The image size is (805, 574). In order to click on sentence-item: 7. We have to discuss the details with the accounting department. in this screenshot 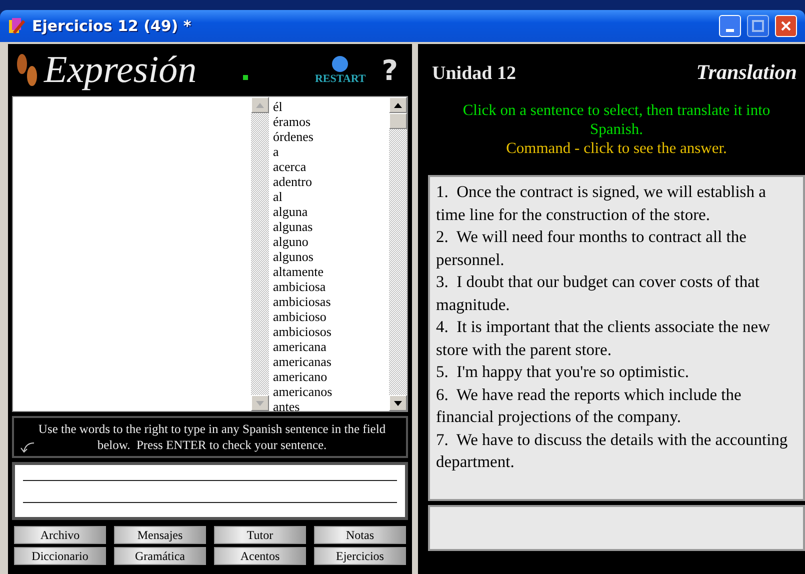, I will do `click(616, 451)`.